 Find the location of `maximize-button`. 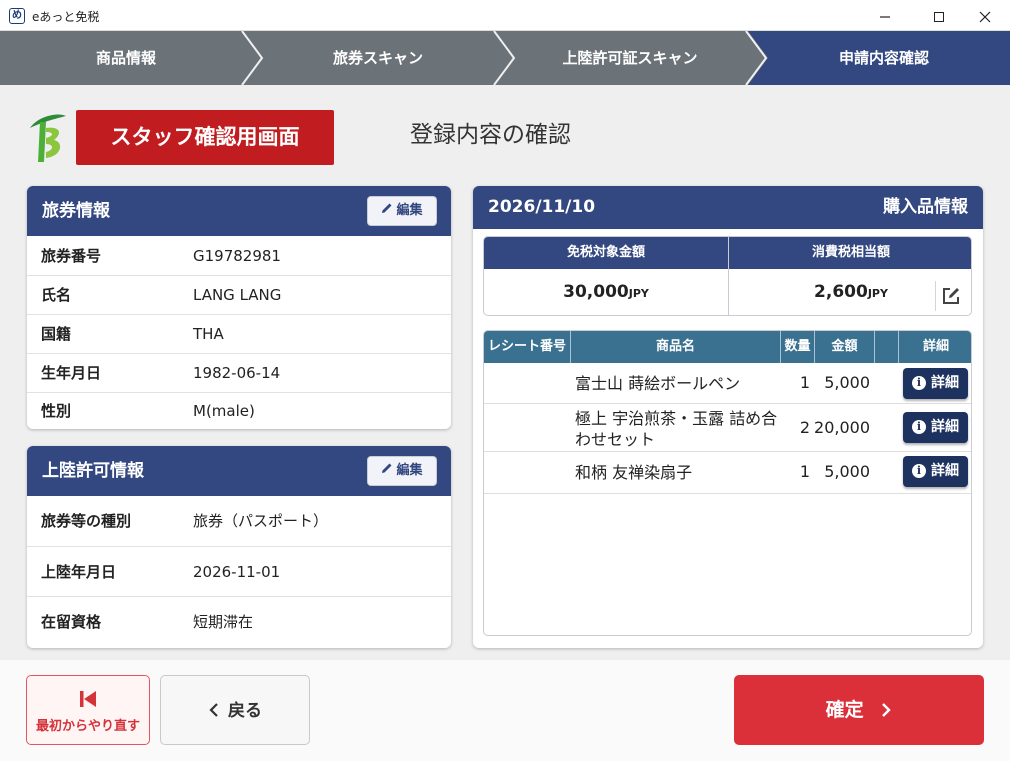

maximize-button is located at coordinates (939, 15).